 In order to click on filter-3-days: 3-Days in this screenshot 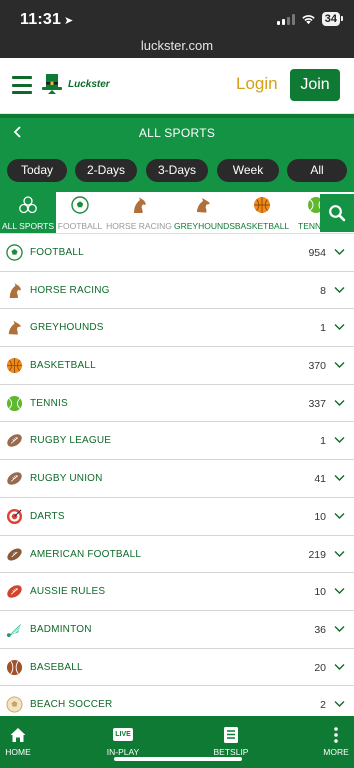, I will do `click(177, 170)`.